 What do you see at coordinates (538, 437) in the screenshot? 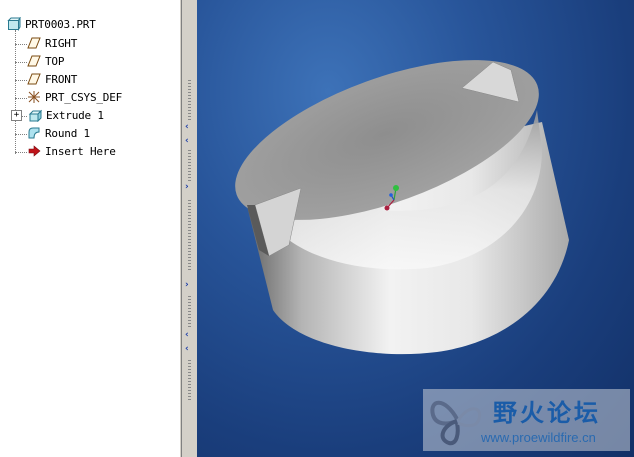
I see `watermark-url: www.proewildfire.cn` at bounding box center [538, 437].